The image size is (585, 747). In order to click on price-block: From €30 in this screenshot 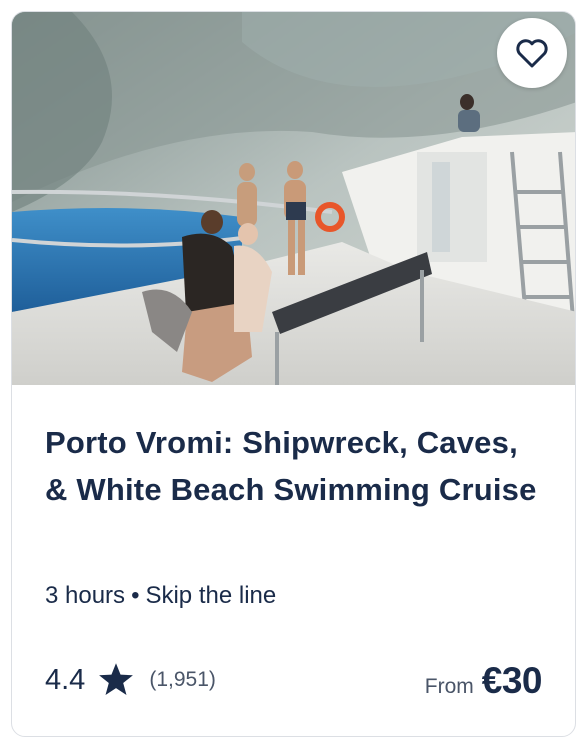, I will do `click(483, 681)`.